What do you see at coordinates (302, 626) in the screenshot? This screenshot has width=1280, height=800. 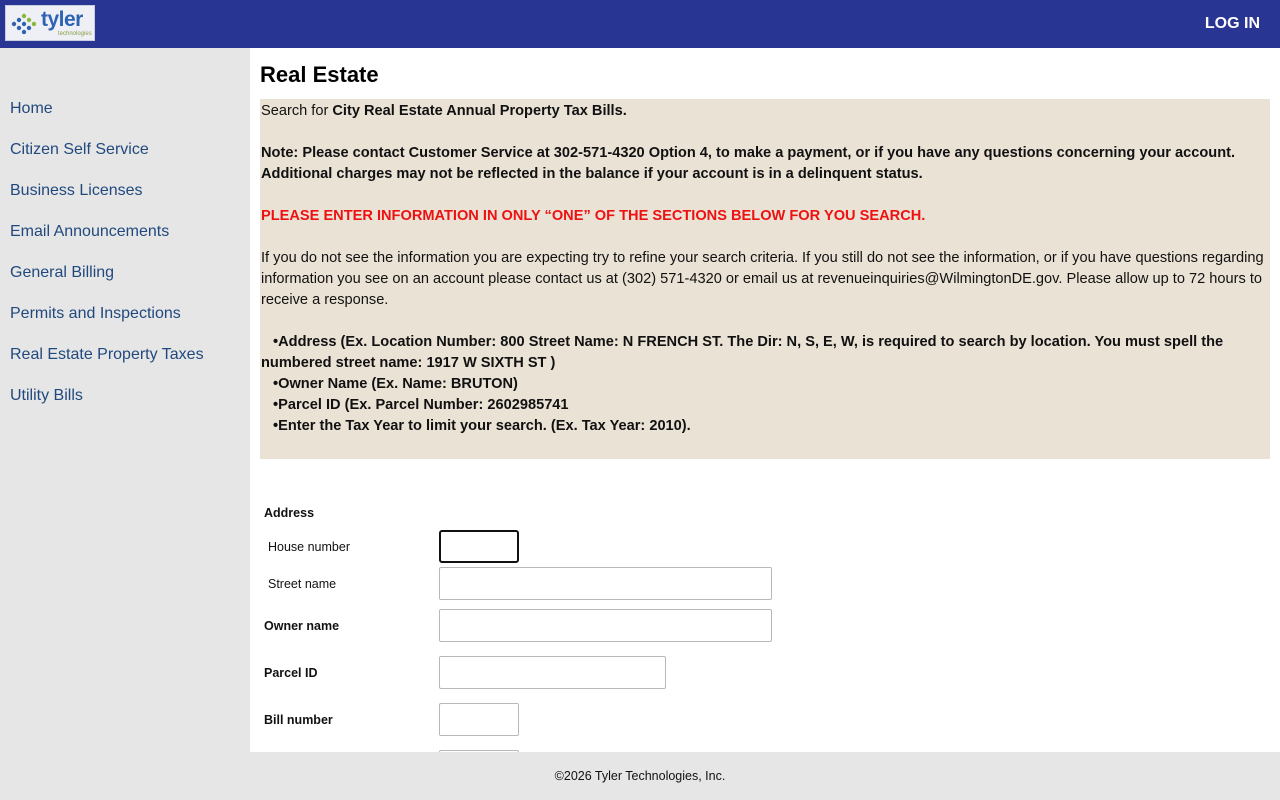 I see `owner-name-label: Owner name` at bounding box center [302, 626].